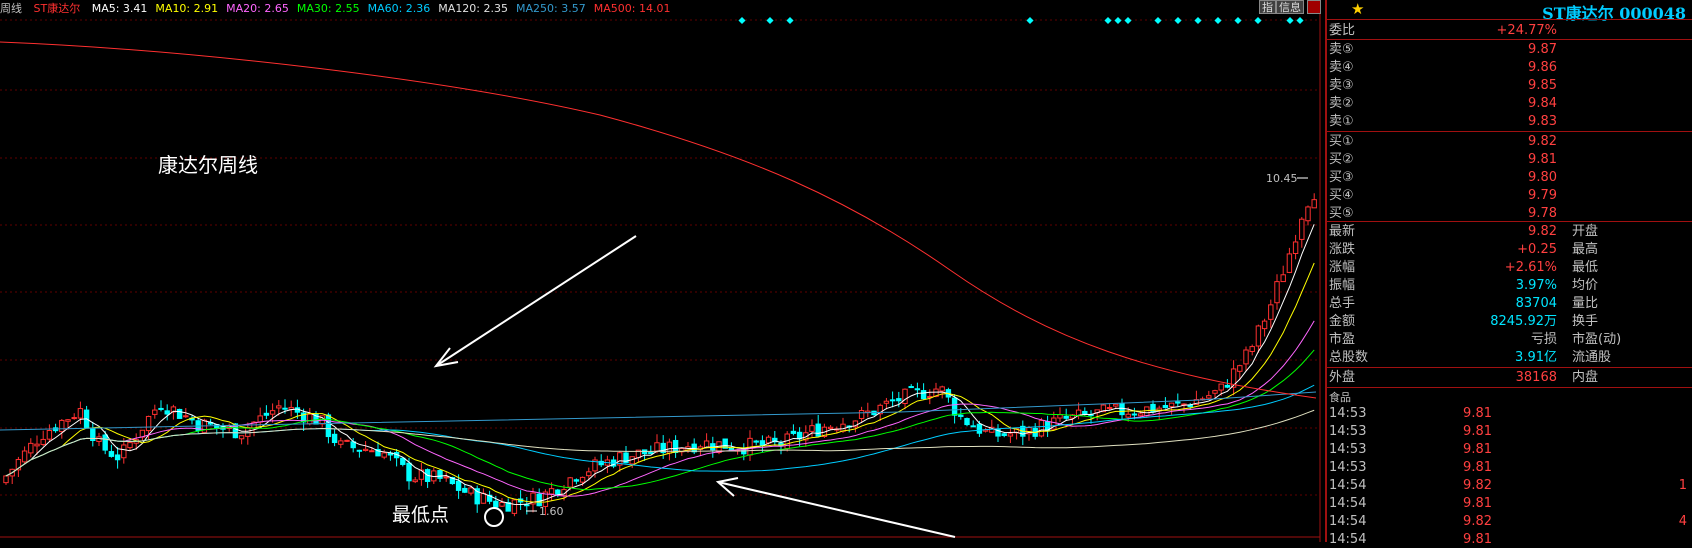  What do you see at coordinates (1542, 67) in the screenshot?
I see `sell-price: 9.86` at bounding box center [1542, 67].